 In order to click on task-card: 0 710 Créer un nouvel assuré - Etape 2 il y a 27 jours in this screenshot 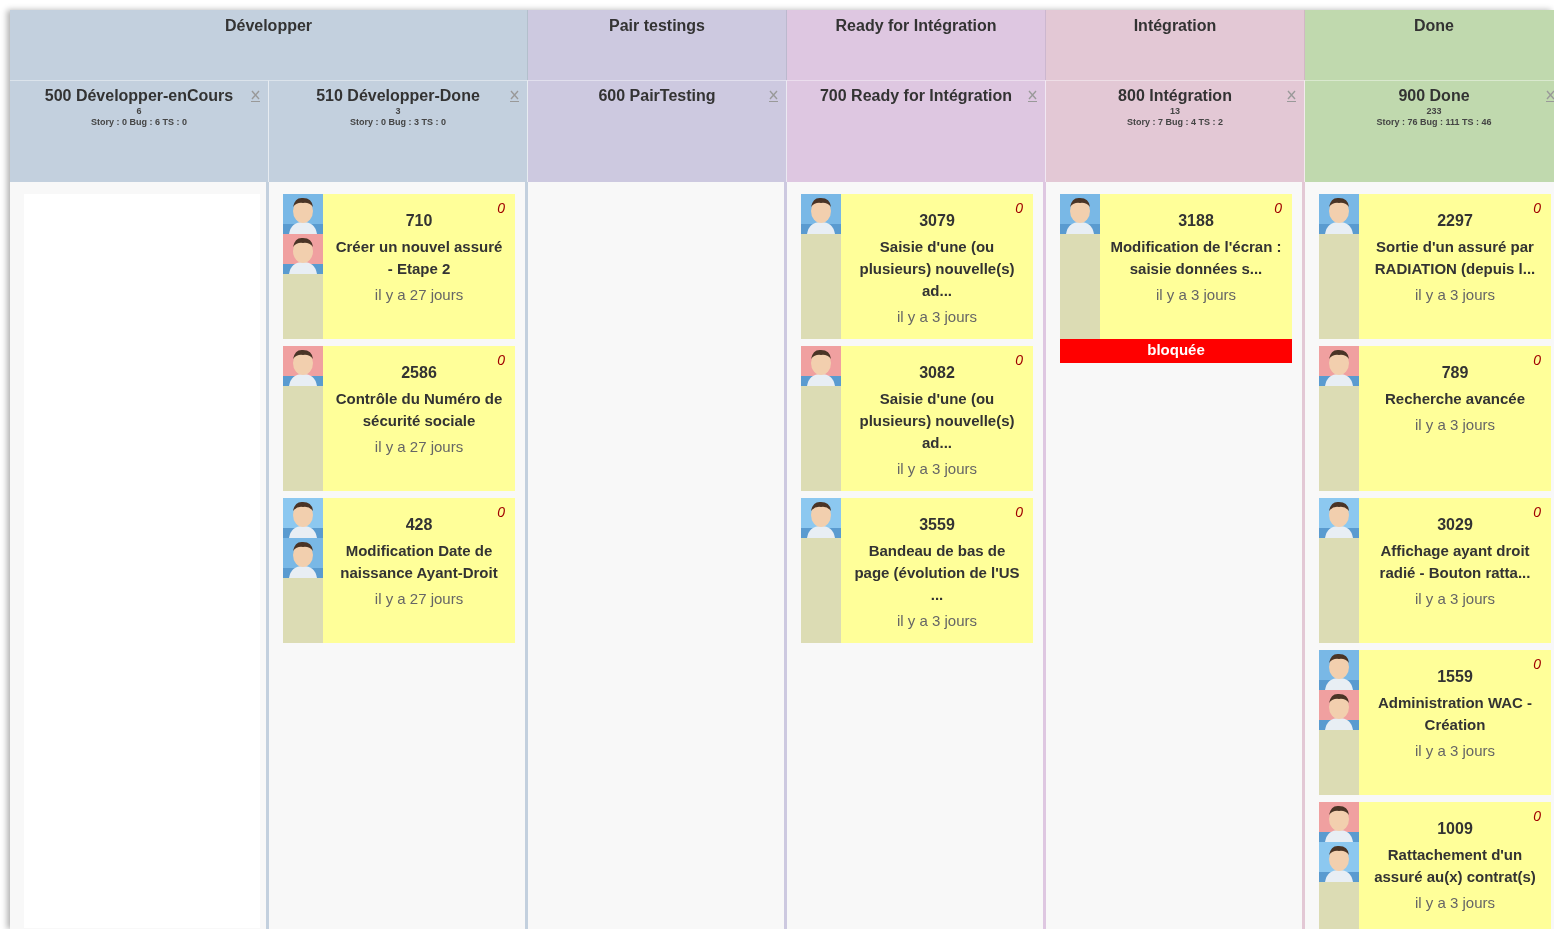, I will do `click(399, 266)`.